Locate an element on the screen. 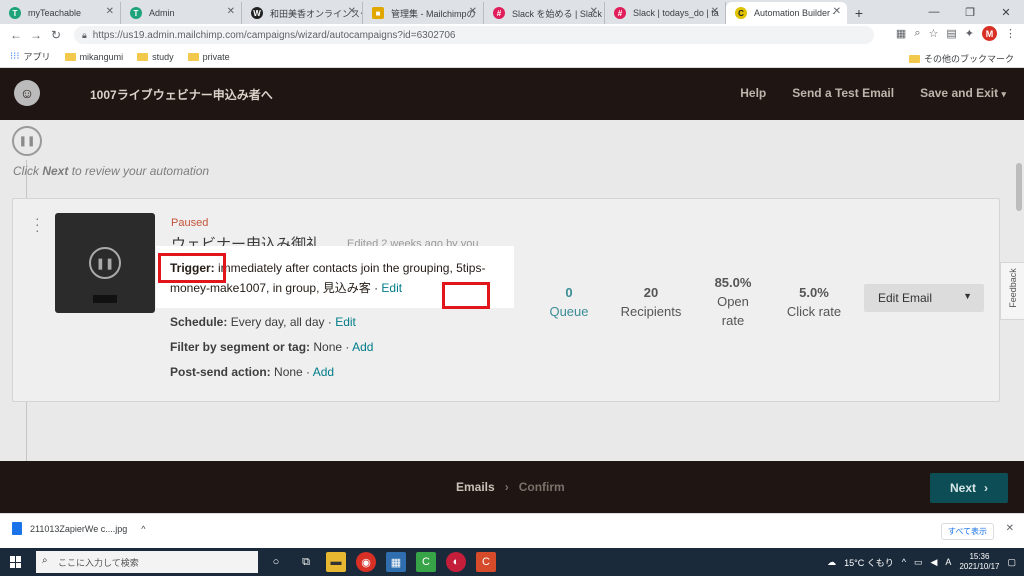 The height and width of the screenshot is (576, 1024). notification-icon: ▢ is located at coordinates (1011, 562).